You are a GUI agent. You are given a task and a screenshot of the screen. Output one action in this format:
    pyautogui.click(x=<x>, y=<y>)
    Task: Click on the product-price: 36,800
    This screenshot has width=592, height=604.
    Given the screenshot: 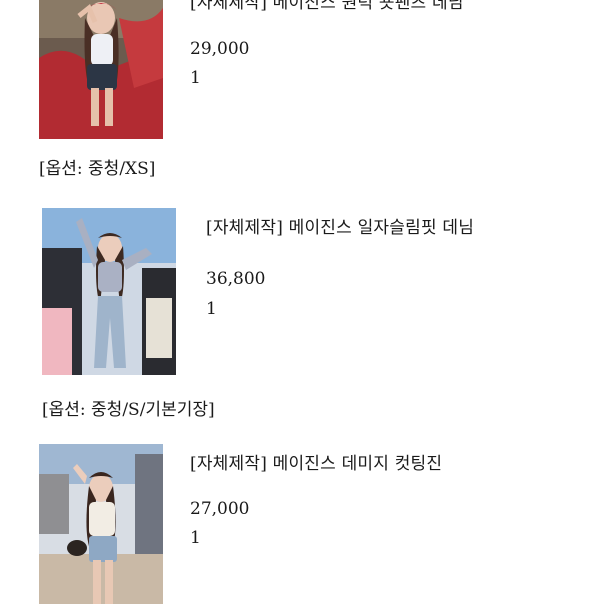 What is the action you would take?
    pyautogui.click(x=236, y=279)
    